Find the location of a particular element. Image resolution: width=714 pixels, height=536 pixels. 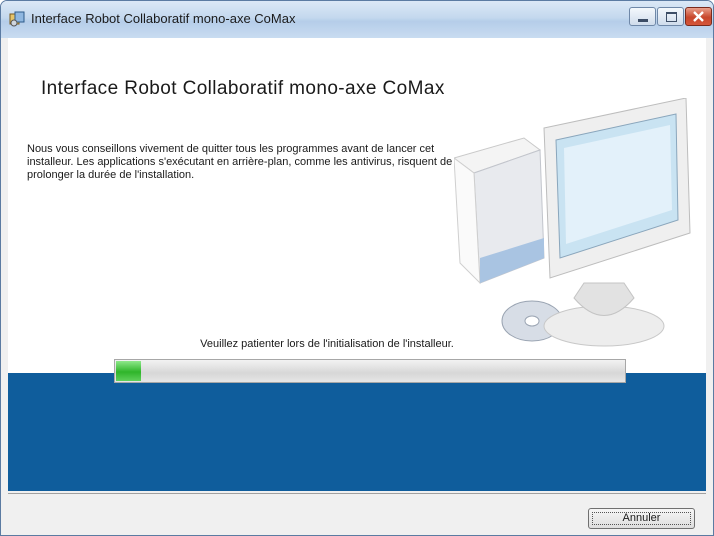

maximize-button is located at coordinates (670, 16).